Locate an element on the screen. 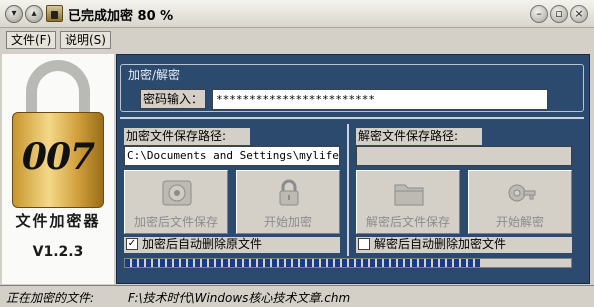 The height and width of the screenshot is (307, 594). lock-icon is located at coordinates (289, 192).